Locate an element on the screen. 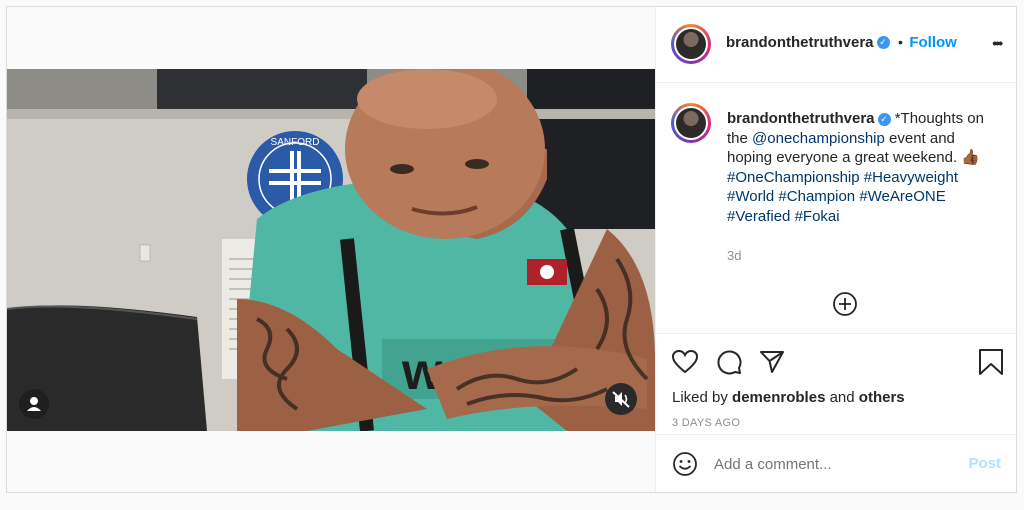 This screenshot has height=510, width=1024. liked-by-and: and is located at coordinates (842, 397).